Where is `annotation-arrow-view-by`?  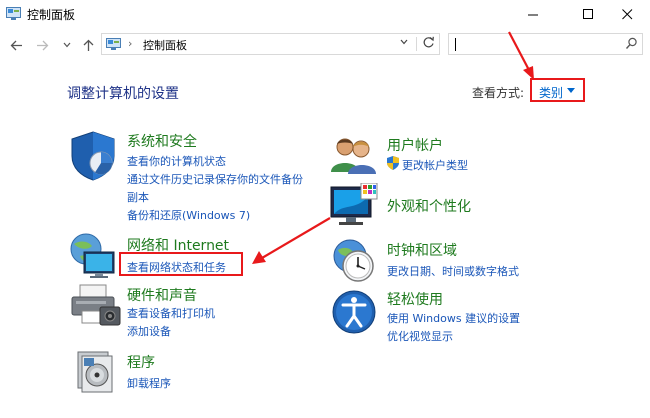 annotation-arrow-view-by is located at coordinates (521, 55).